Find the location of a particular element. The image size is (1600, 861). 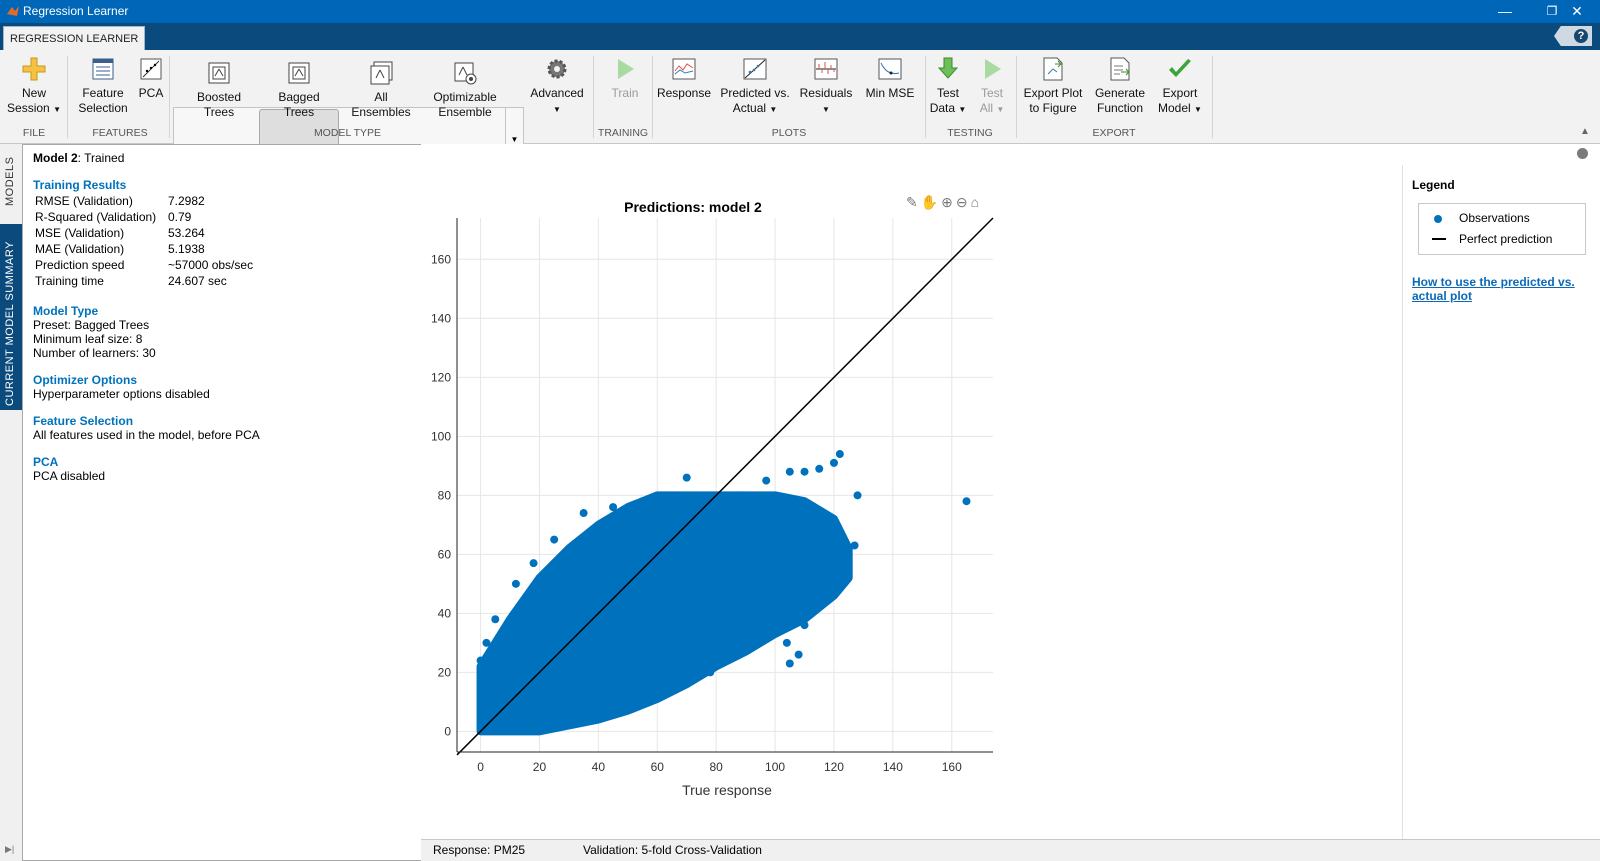

observations-marker is located at coordinates (1438, 219).